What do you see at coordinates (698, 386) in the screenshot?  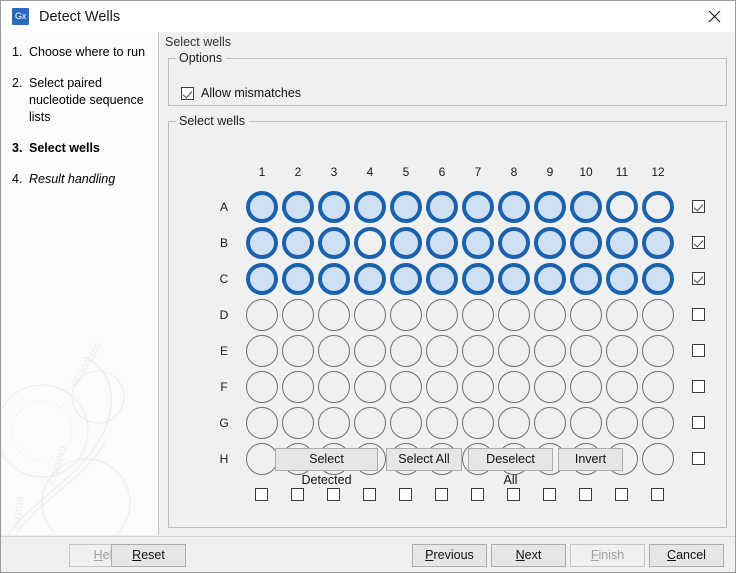 I see `row-select-checkbox-F` at bounding box center [698, 386].